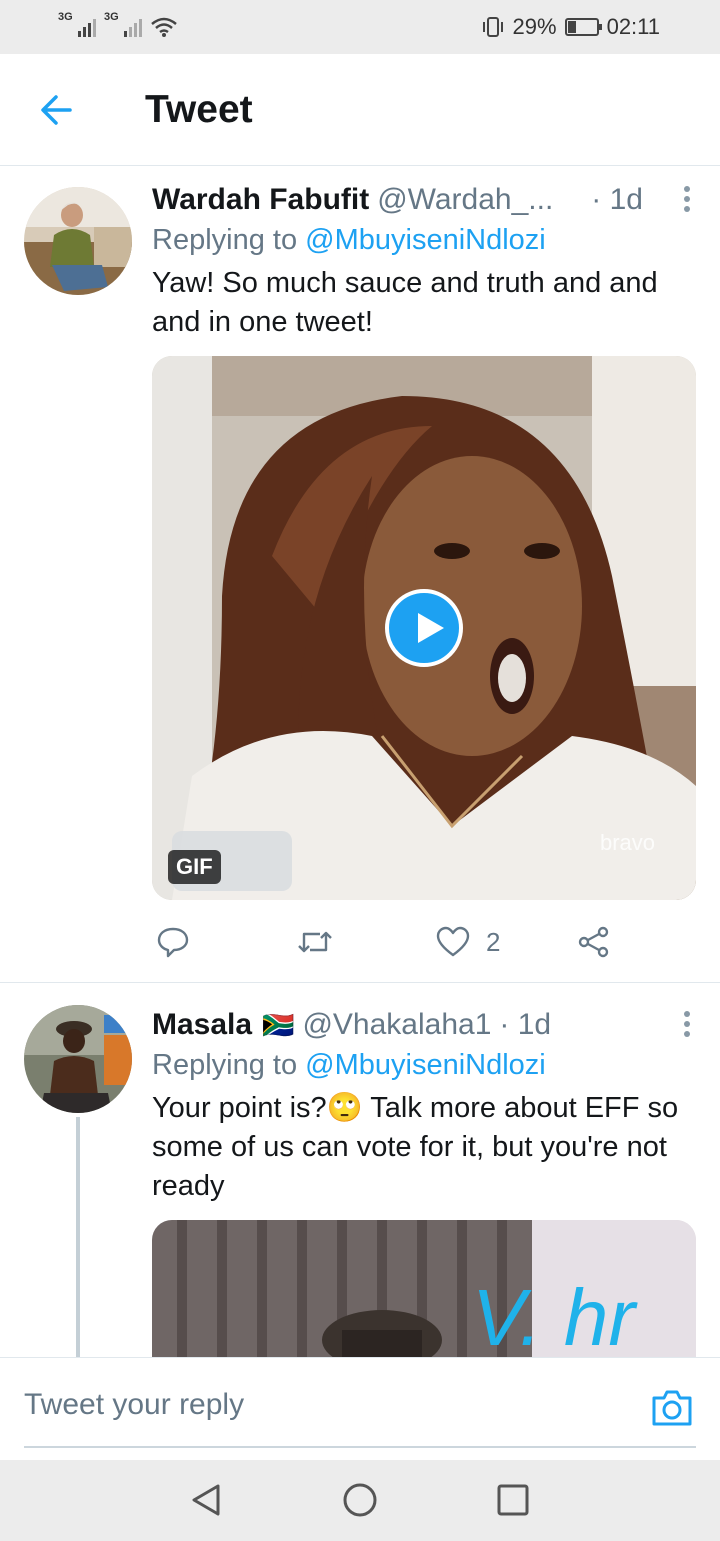 This screenshot has height=1541, width=720. What do you see at coordinates (627, 842) in the screenshot?
I see `bravo-watermark: bravo` at bounding box center [627, 842].